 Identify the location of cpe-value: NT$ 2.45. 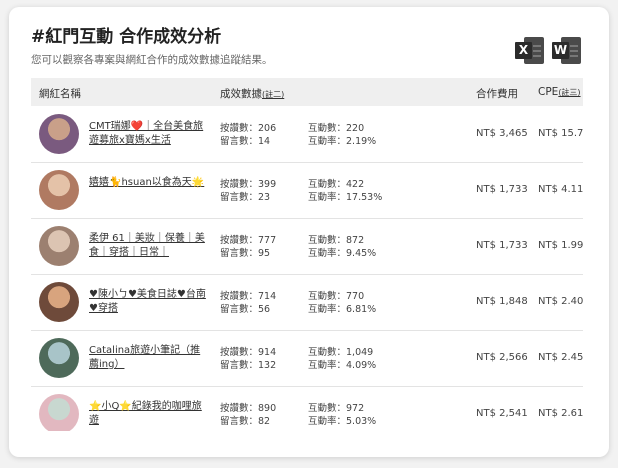
(560, 357).